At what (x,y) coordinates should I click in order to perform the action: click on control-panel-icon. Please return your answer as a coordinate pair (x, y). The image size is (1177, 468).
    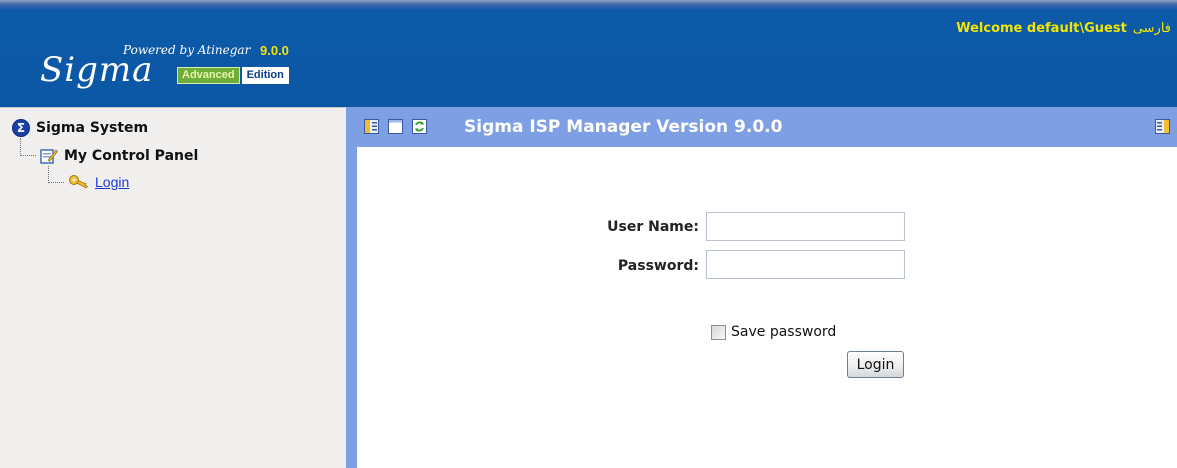
    Looking at the image, I should click on (49, 156).